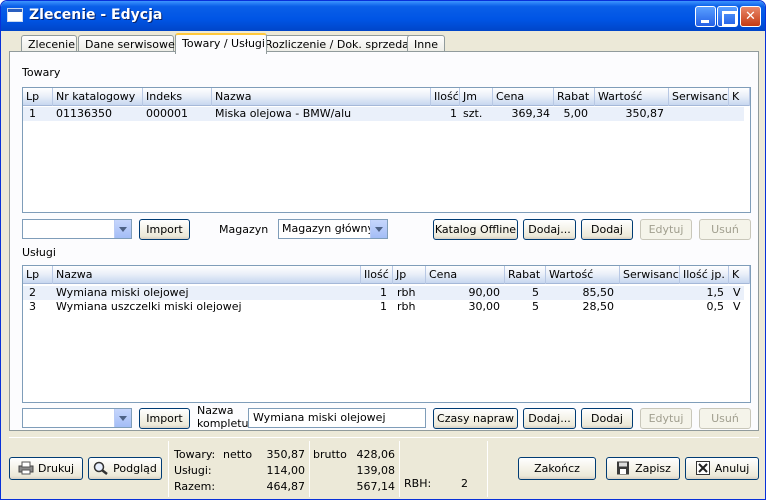  I want to click on summary-towary-label: Towary:, so click(195, 454).